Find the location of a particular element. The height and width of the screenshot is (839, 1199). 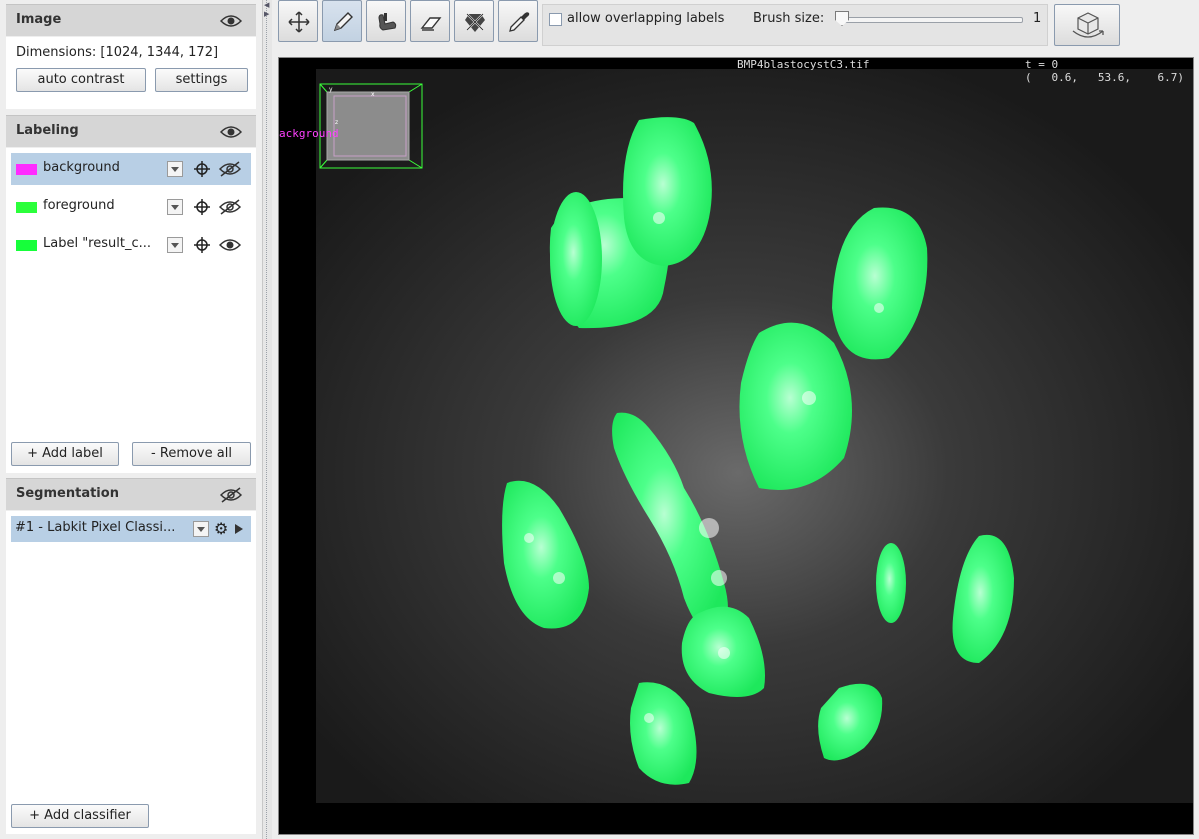

flood-fill-tool-button is located at coordinates (386, 21).